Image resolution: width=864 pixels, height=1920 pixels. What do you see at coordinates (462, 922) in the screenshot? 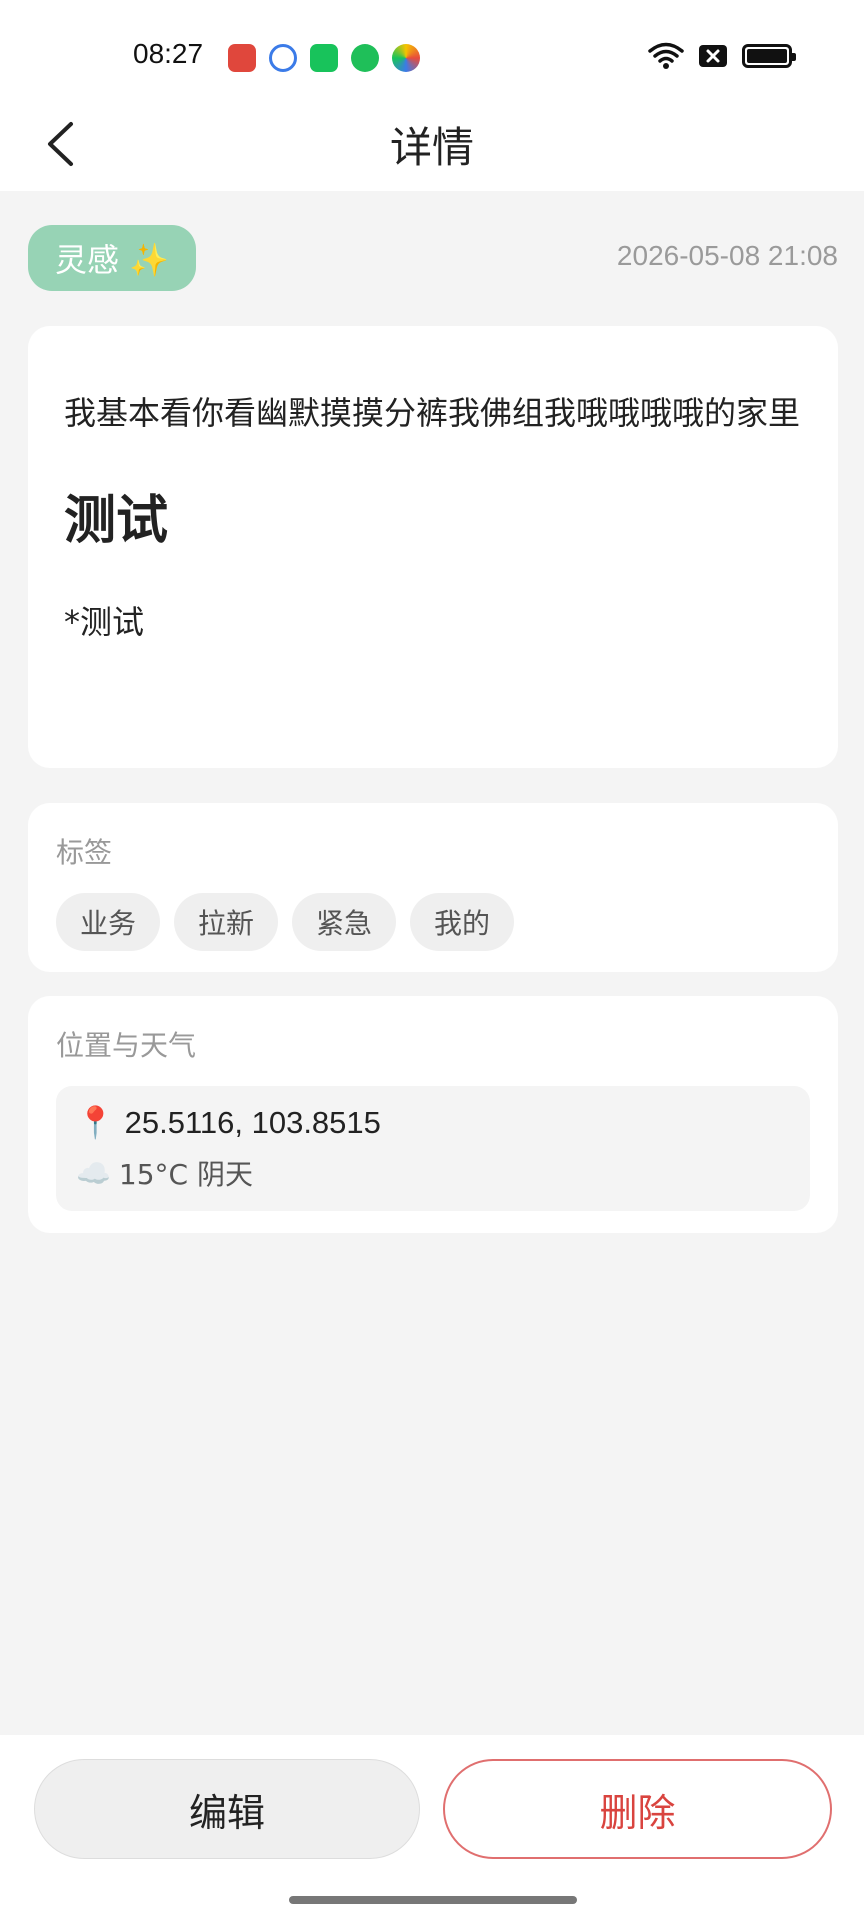
I see `tag-chip: 我的` at bounding box center [462, 922].